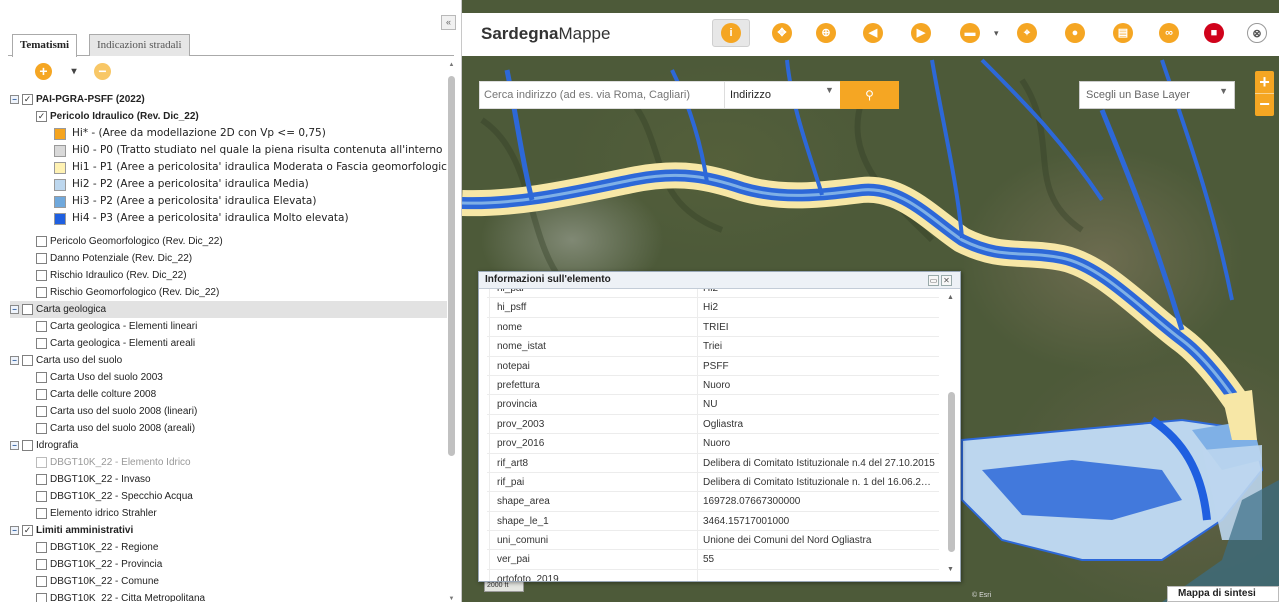  What do you see at coordinates (228, 326) in the screenshot?
I see `tree-layer: Carta geologica - Elementi lineari` at bounding box center [228, 326].